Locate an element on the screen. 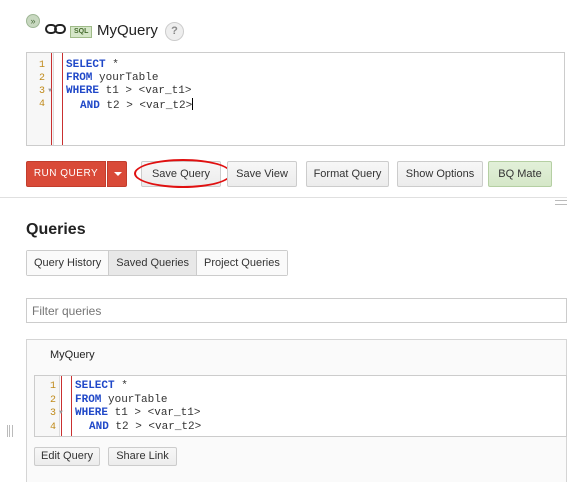 The image size is (567, 482). run-query-button: RUN QUERY is located at coordinates (66, 174).